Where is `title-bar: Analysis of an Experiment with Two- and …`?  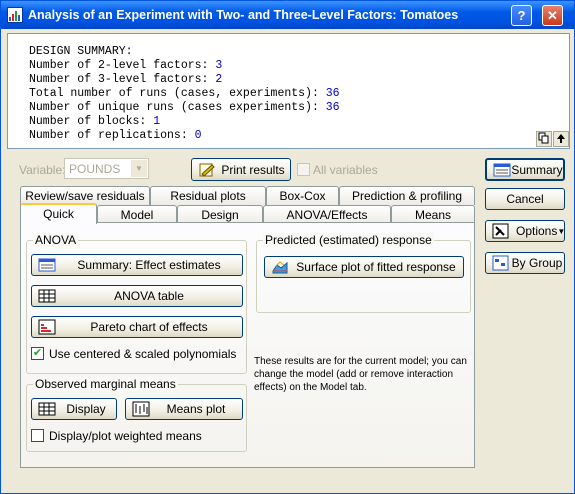 title-bar: Analysis of an Experiment with Two- and … is located at coordinates (287, 15).